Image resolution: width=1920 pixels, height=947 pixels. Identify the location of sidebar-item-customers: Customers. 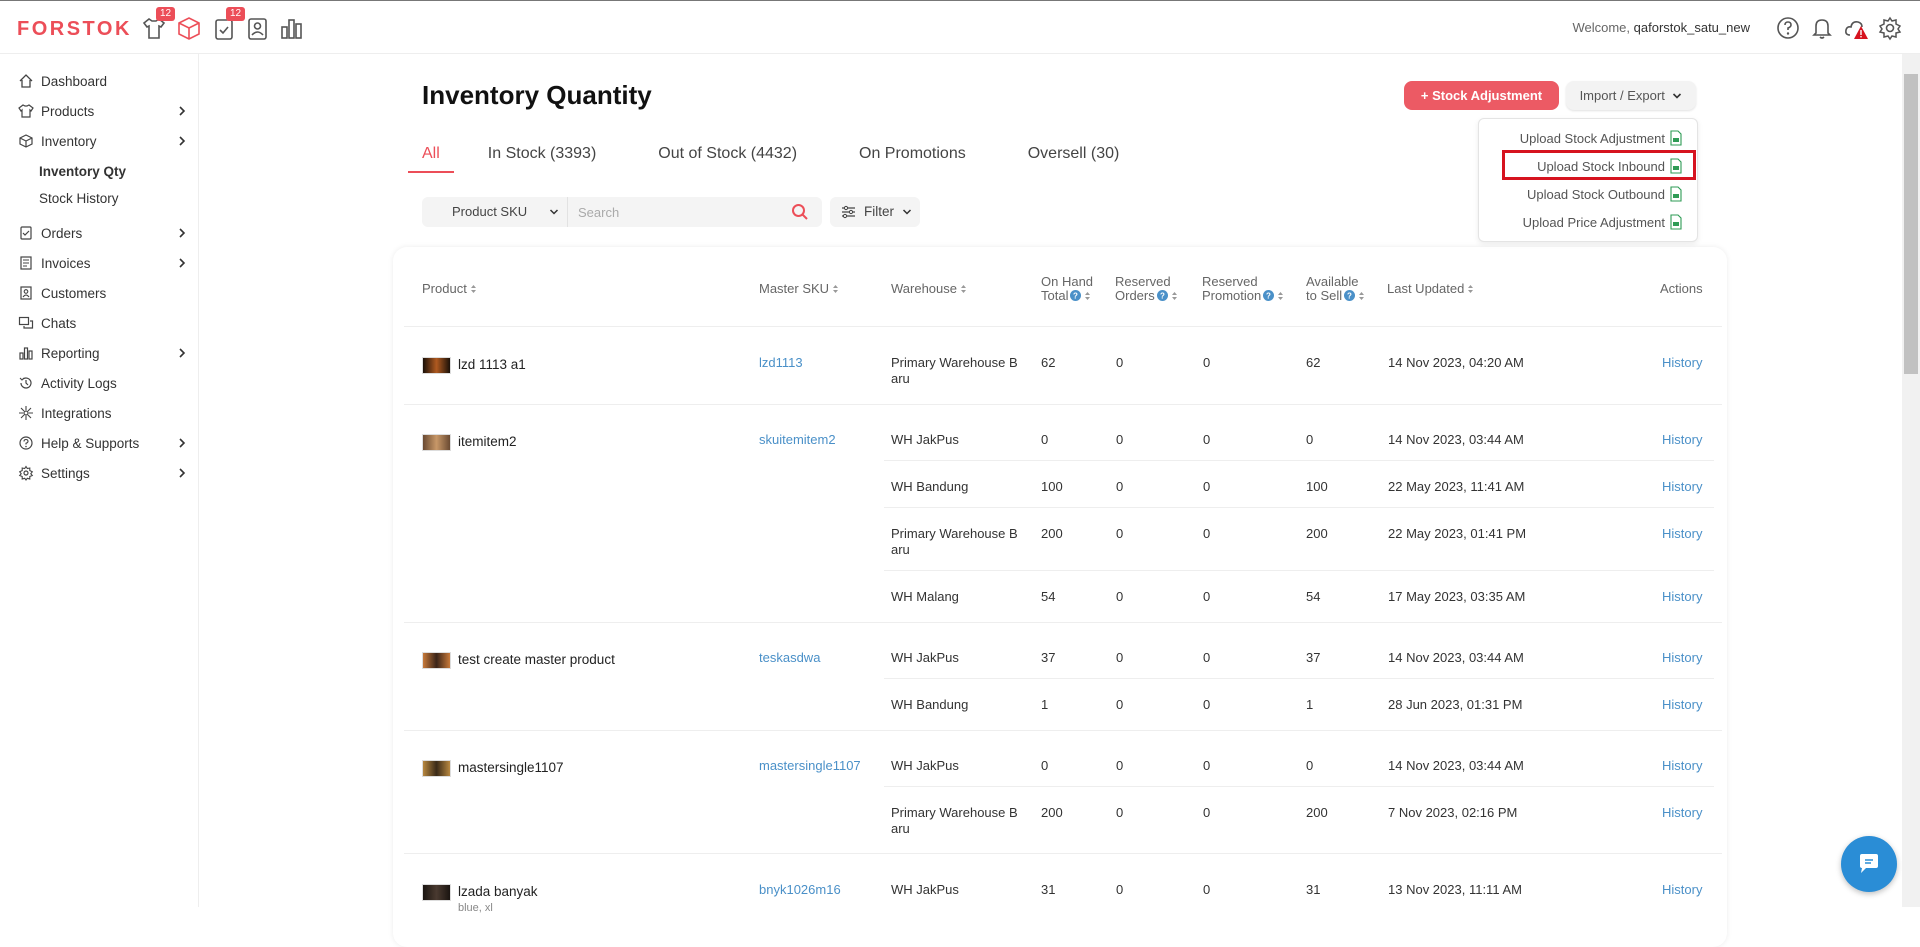
(103, 293).